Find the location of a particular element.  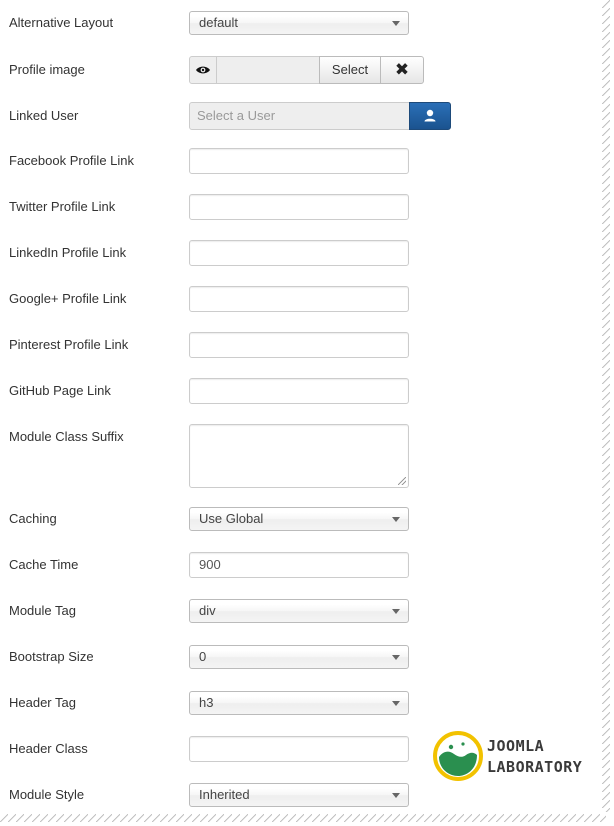

header-class-input is located at coordinates (299, 749).